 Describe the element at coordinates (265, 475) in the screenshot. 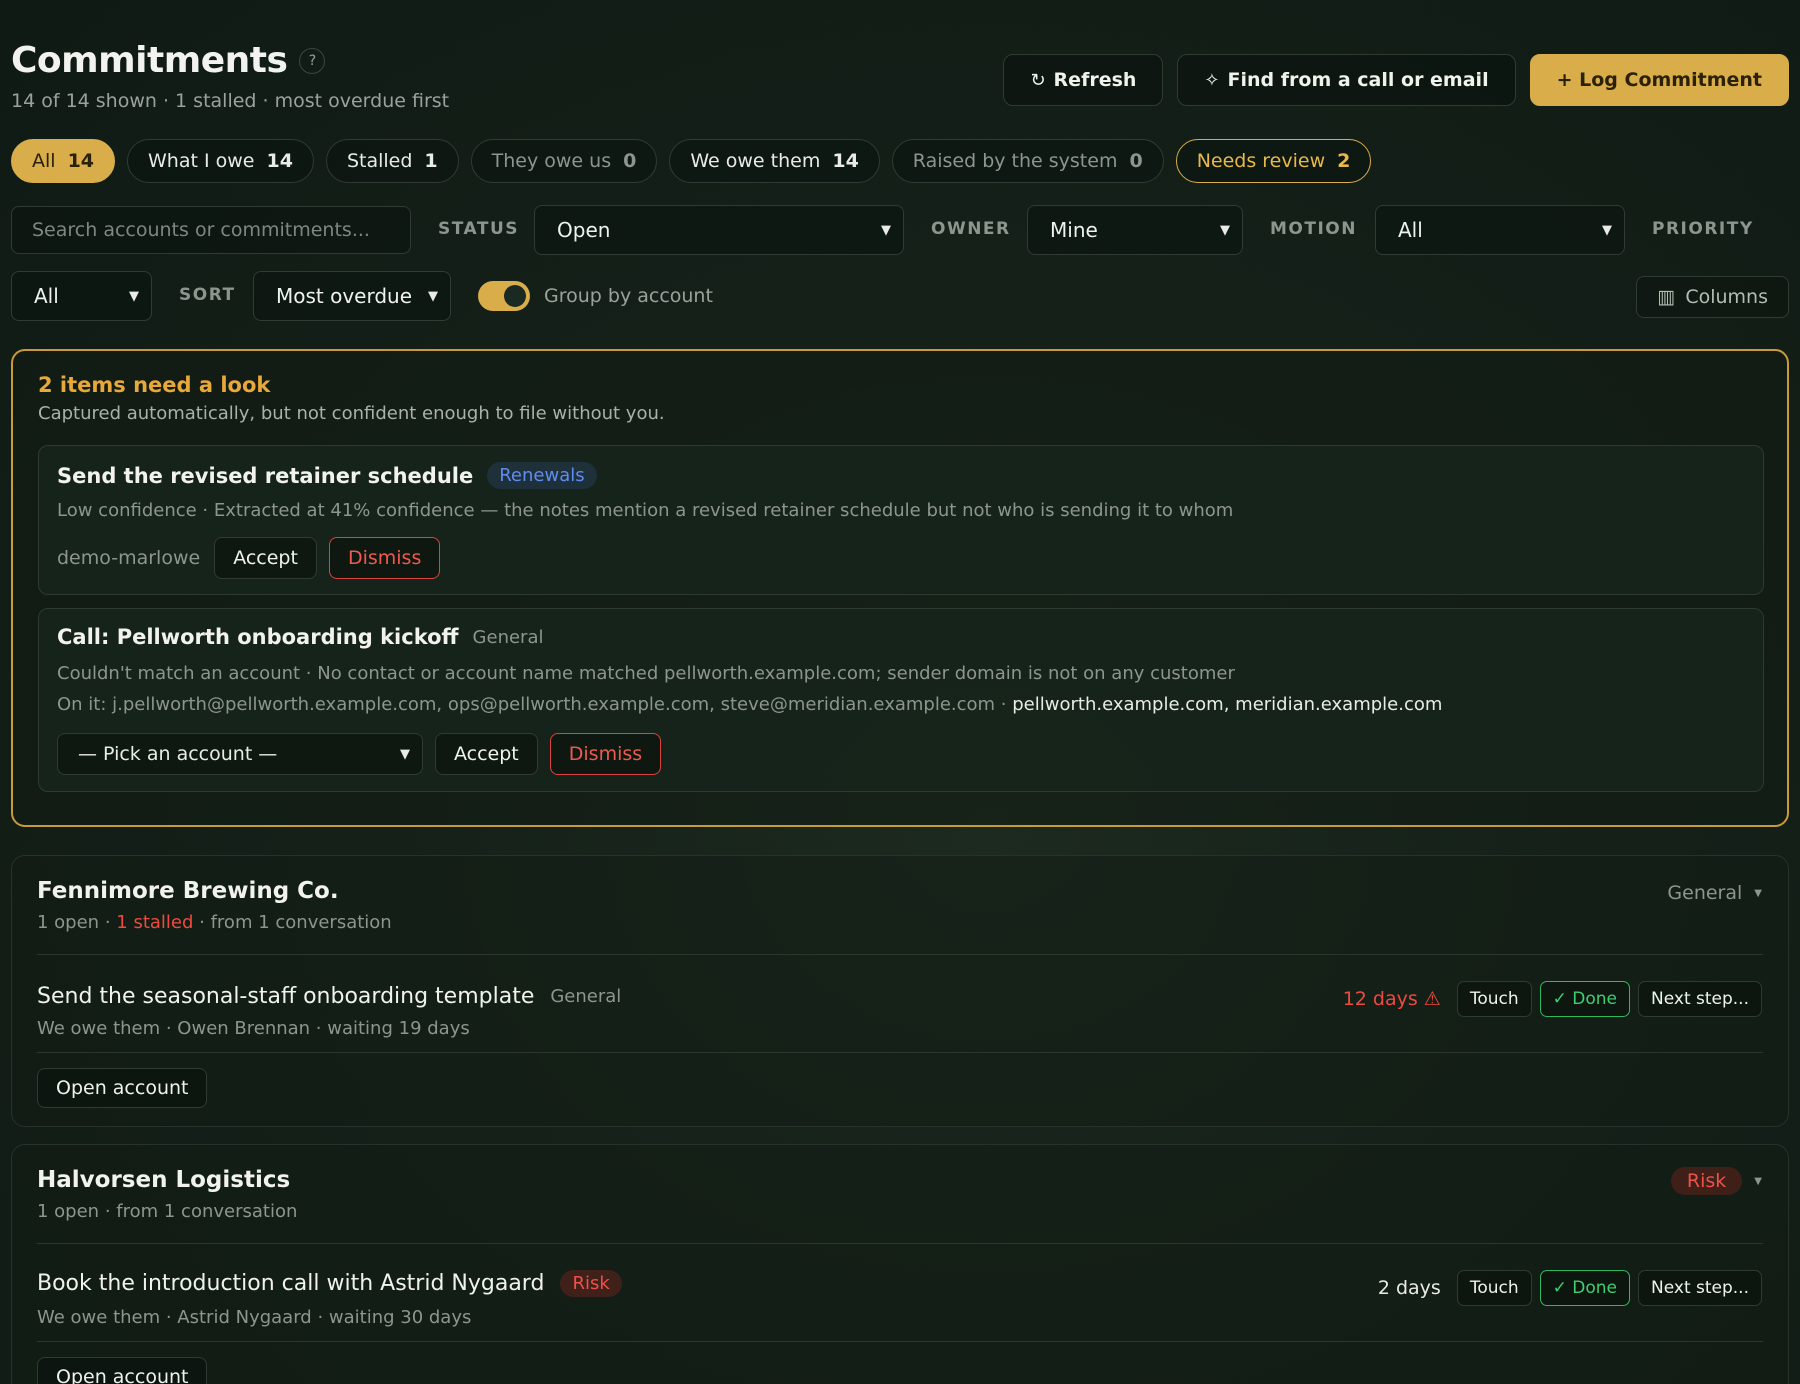

I see `review-card-title: Send the revised retainer schedule` at that location.